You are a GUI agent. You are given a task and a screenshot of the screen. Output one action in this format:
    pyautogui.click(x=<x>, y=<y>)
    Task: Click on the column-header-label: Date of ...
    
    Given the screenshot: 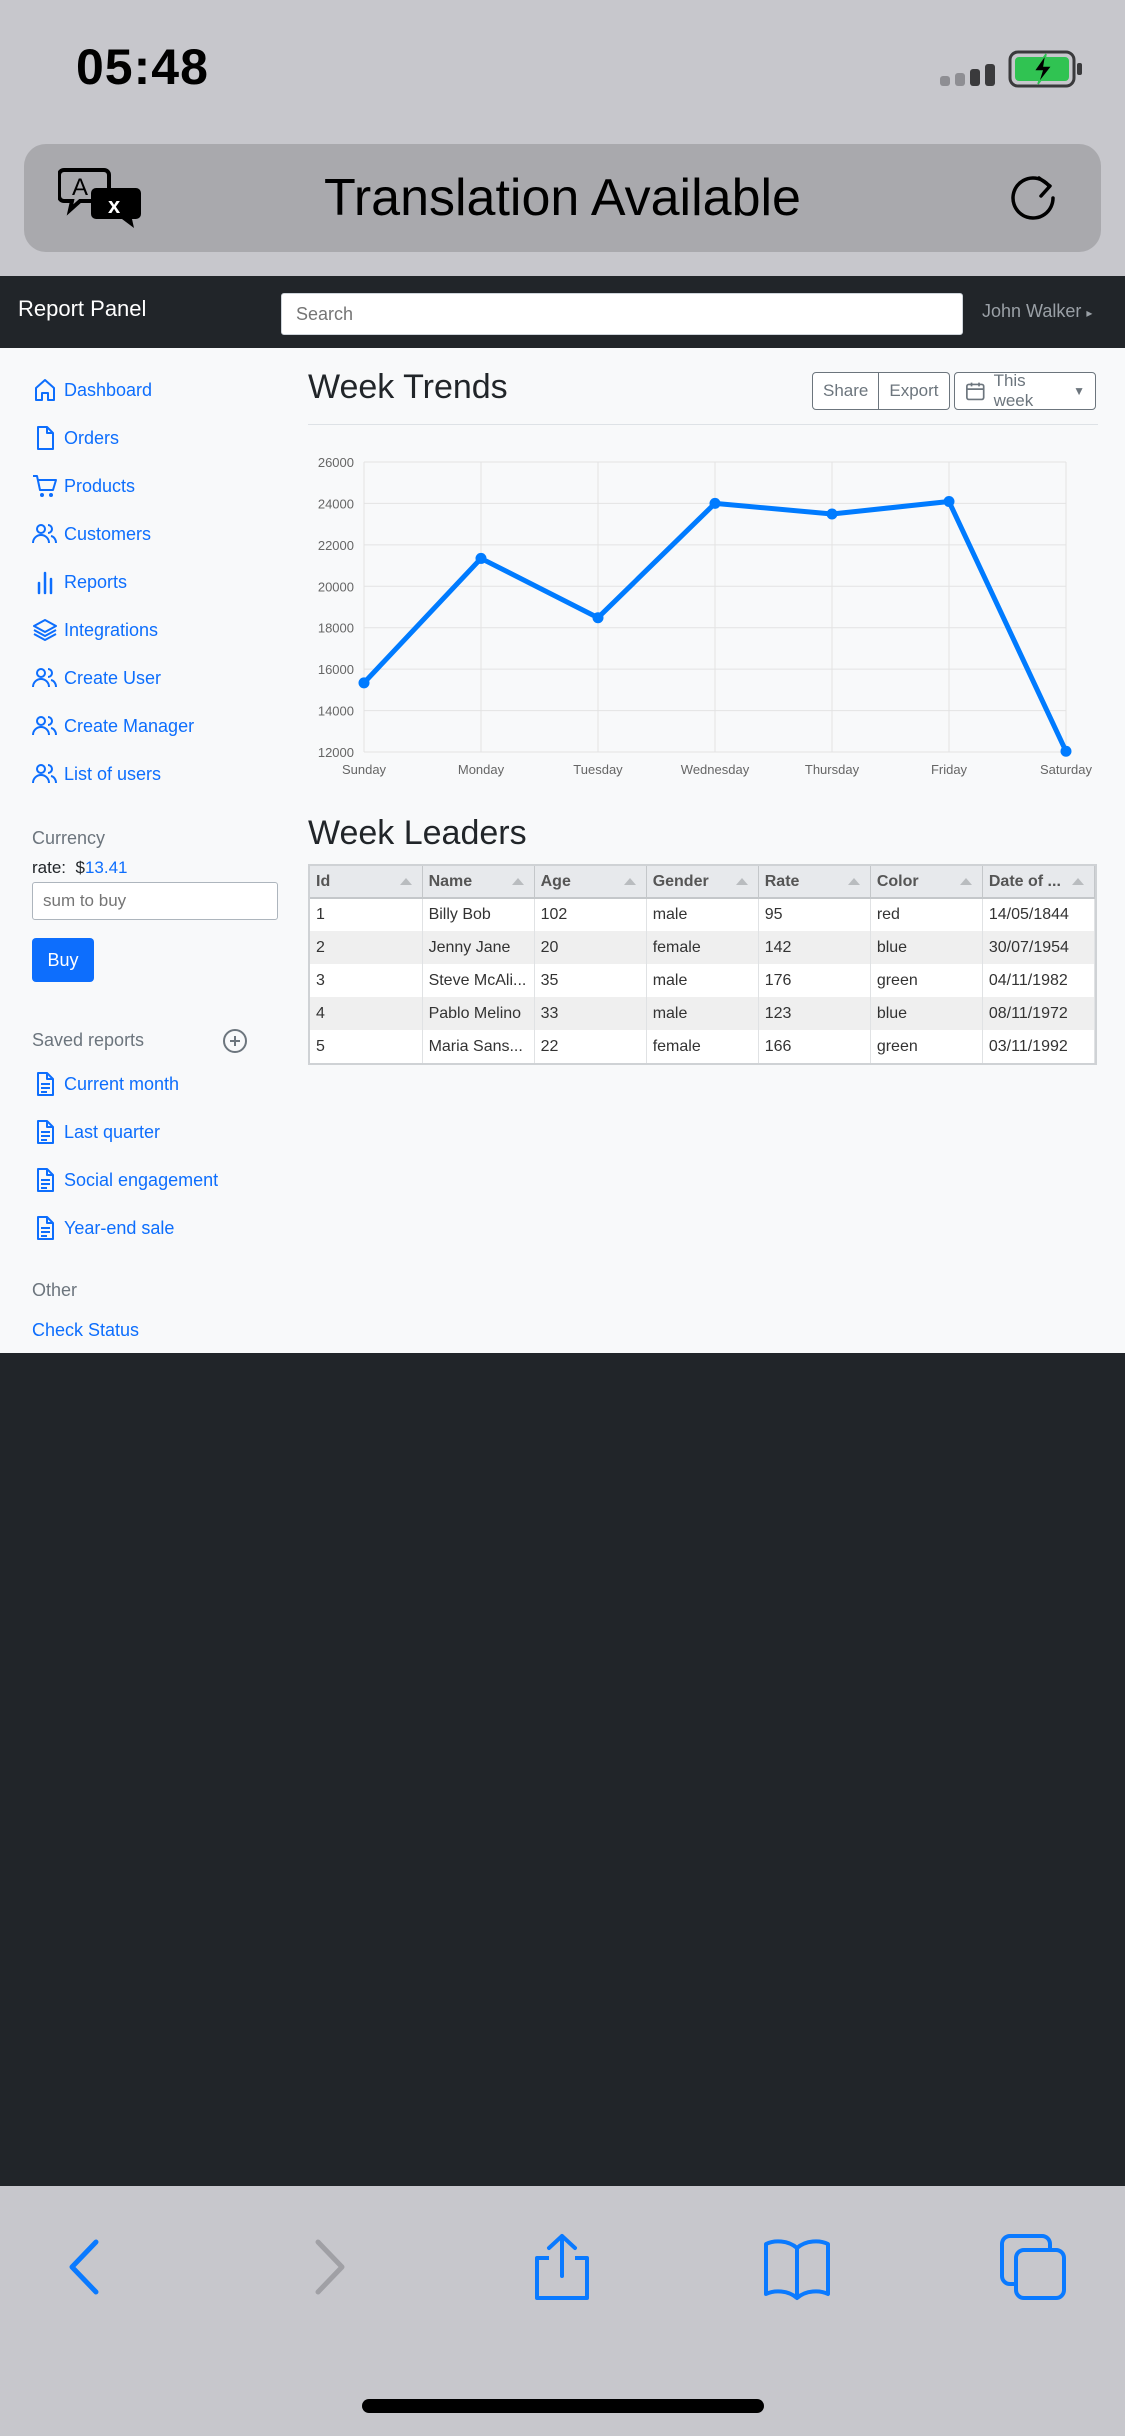 What is the action you would take?
    pyautogui.click(x=1024, y=881)
    